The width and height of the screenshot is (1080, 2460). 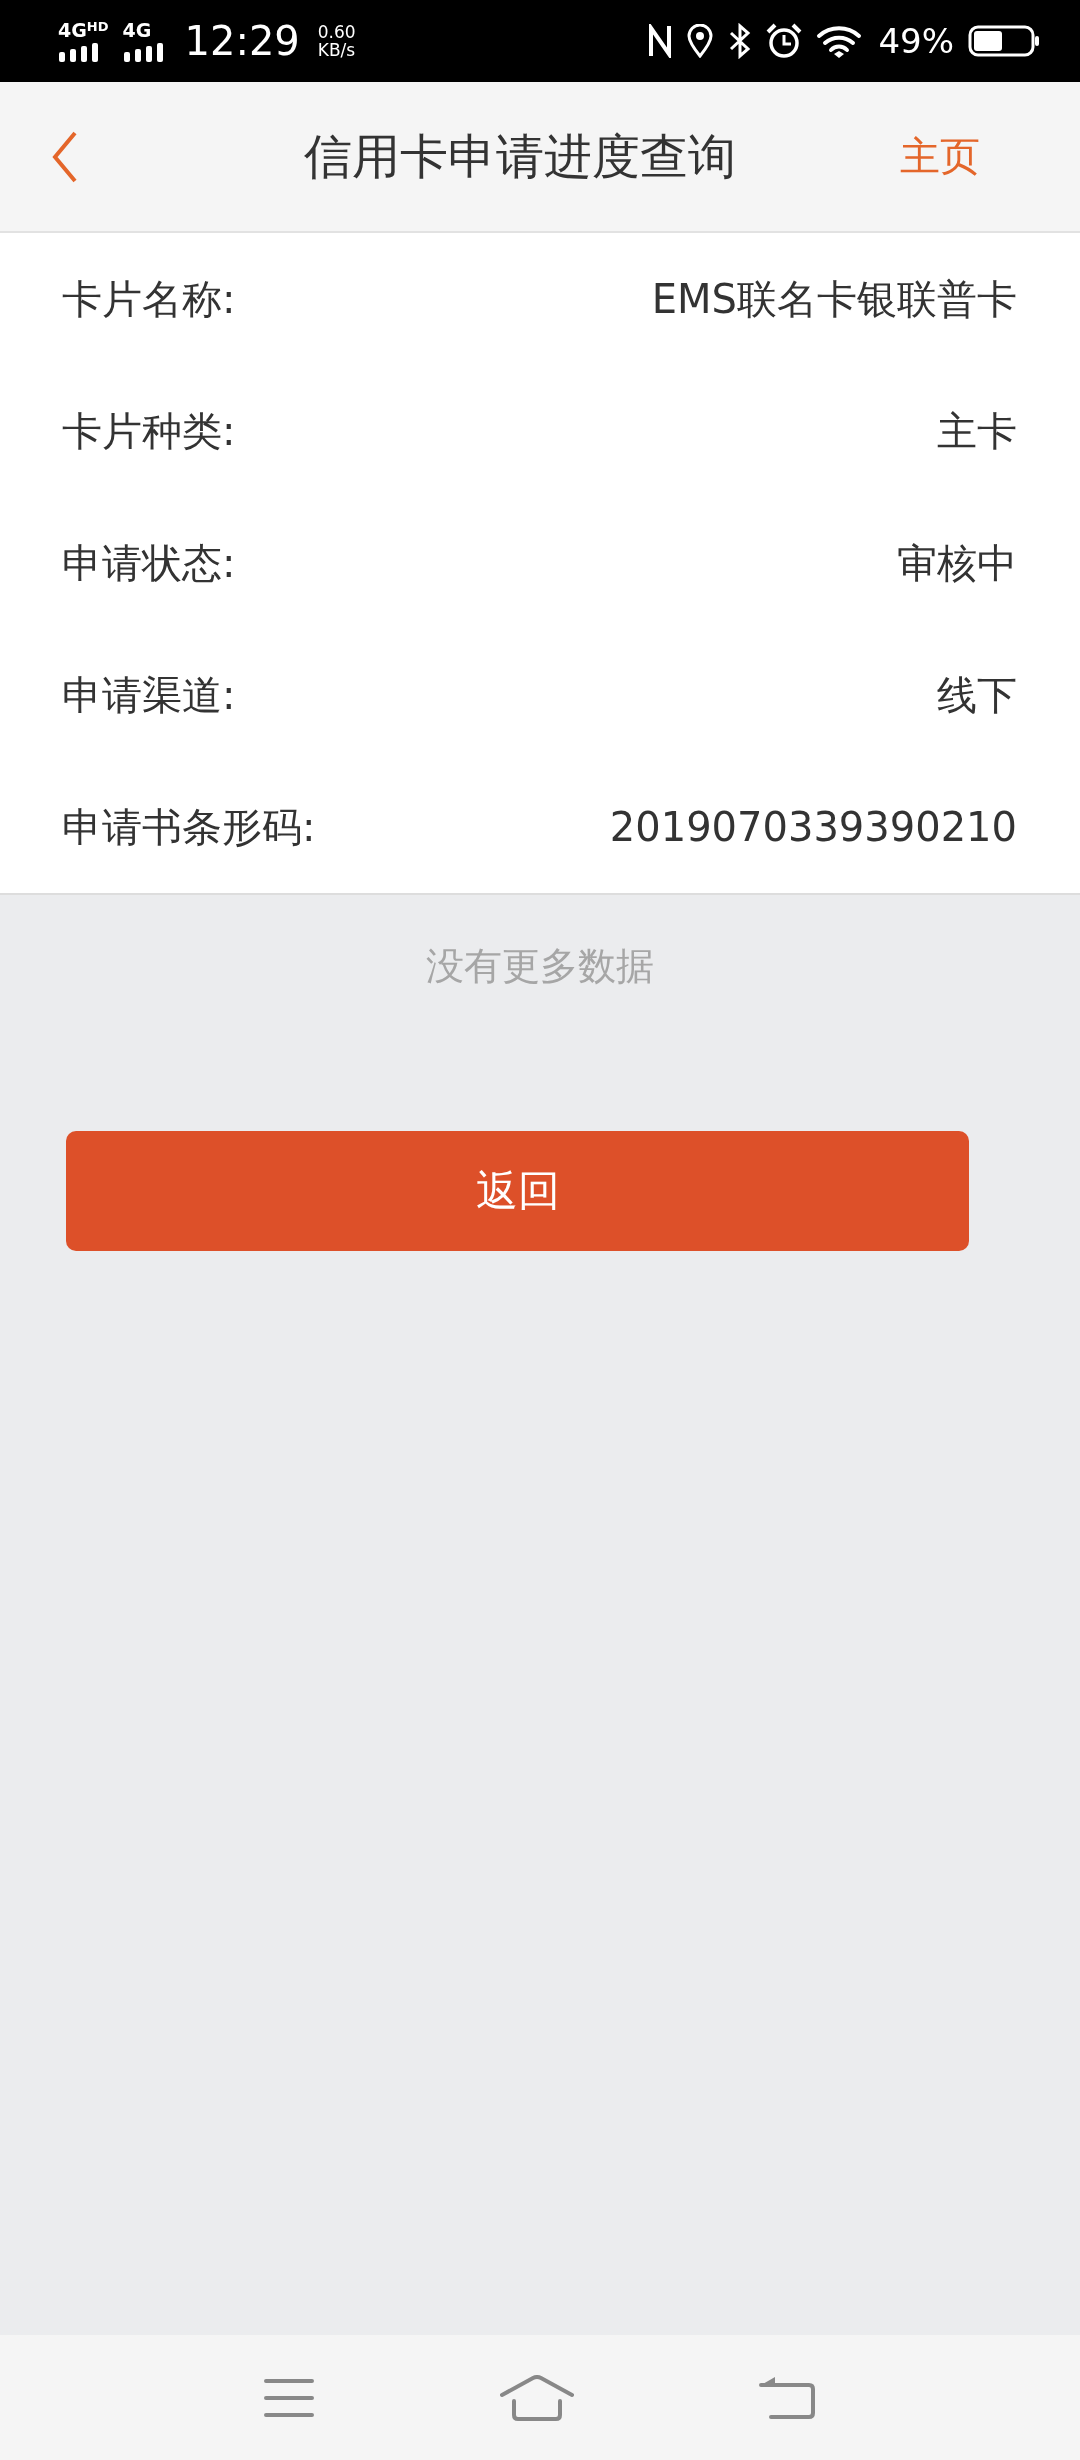 I want to click on bluetooth-icon, so click(x=740, y=41).